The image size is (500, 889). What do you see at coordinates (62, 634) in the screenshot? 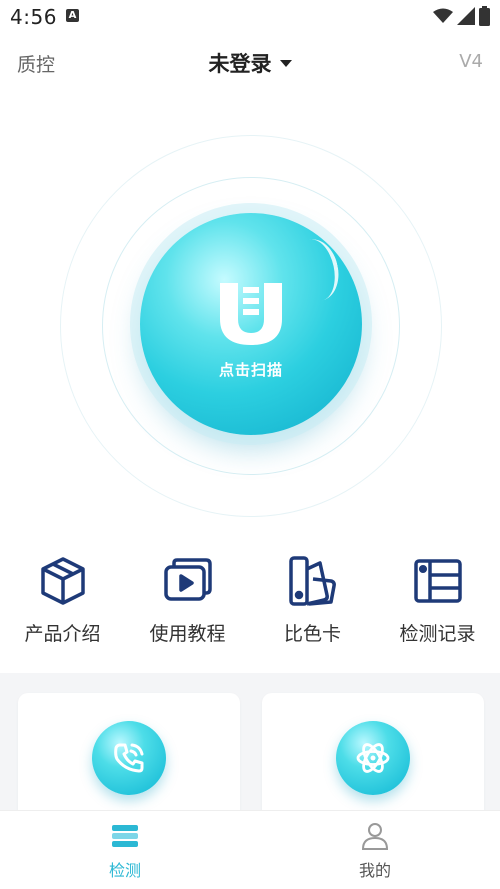
I see `menu-label: 产品介绍` at bounding box center [62, 634].